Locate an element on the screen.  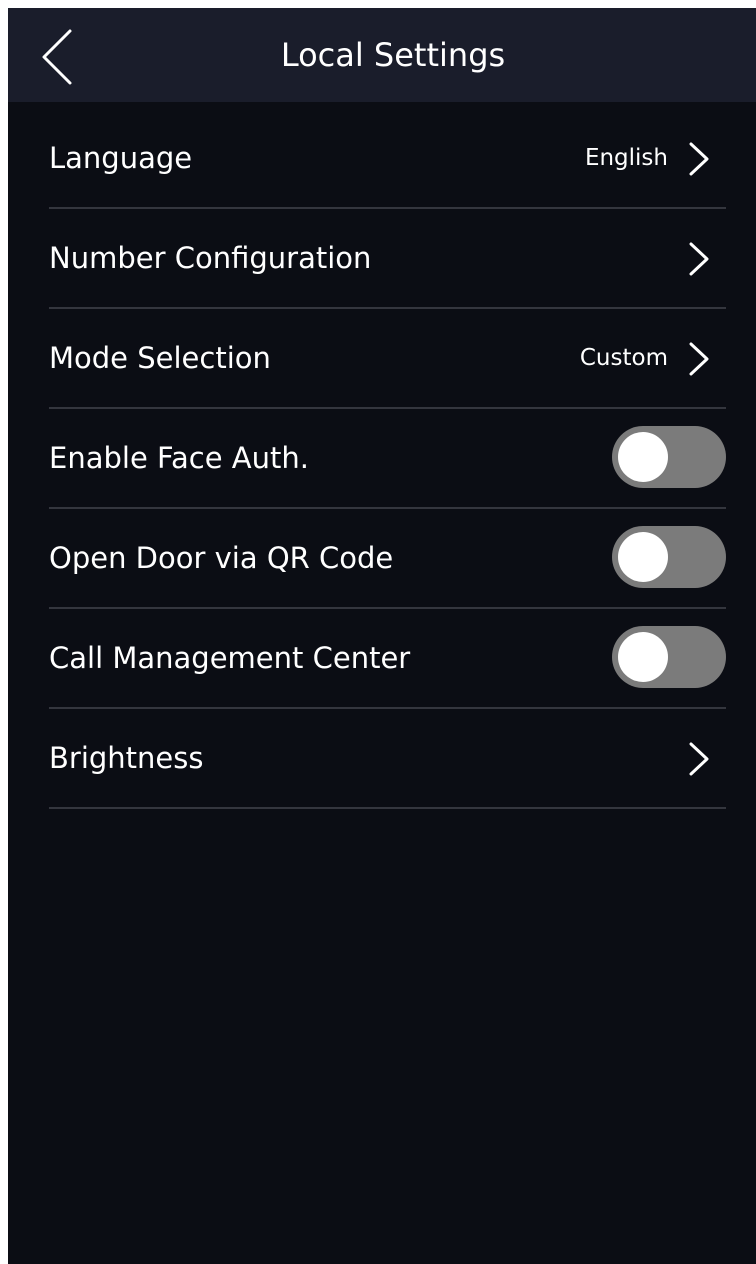
open-door-qr-row: Open Door via QR Code is located at coordinates (387, 559).